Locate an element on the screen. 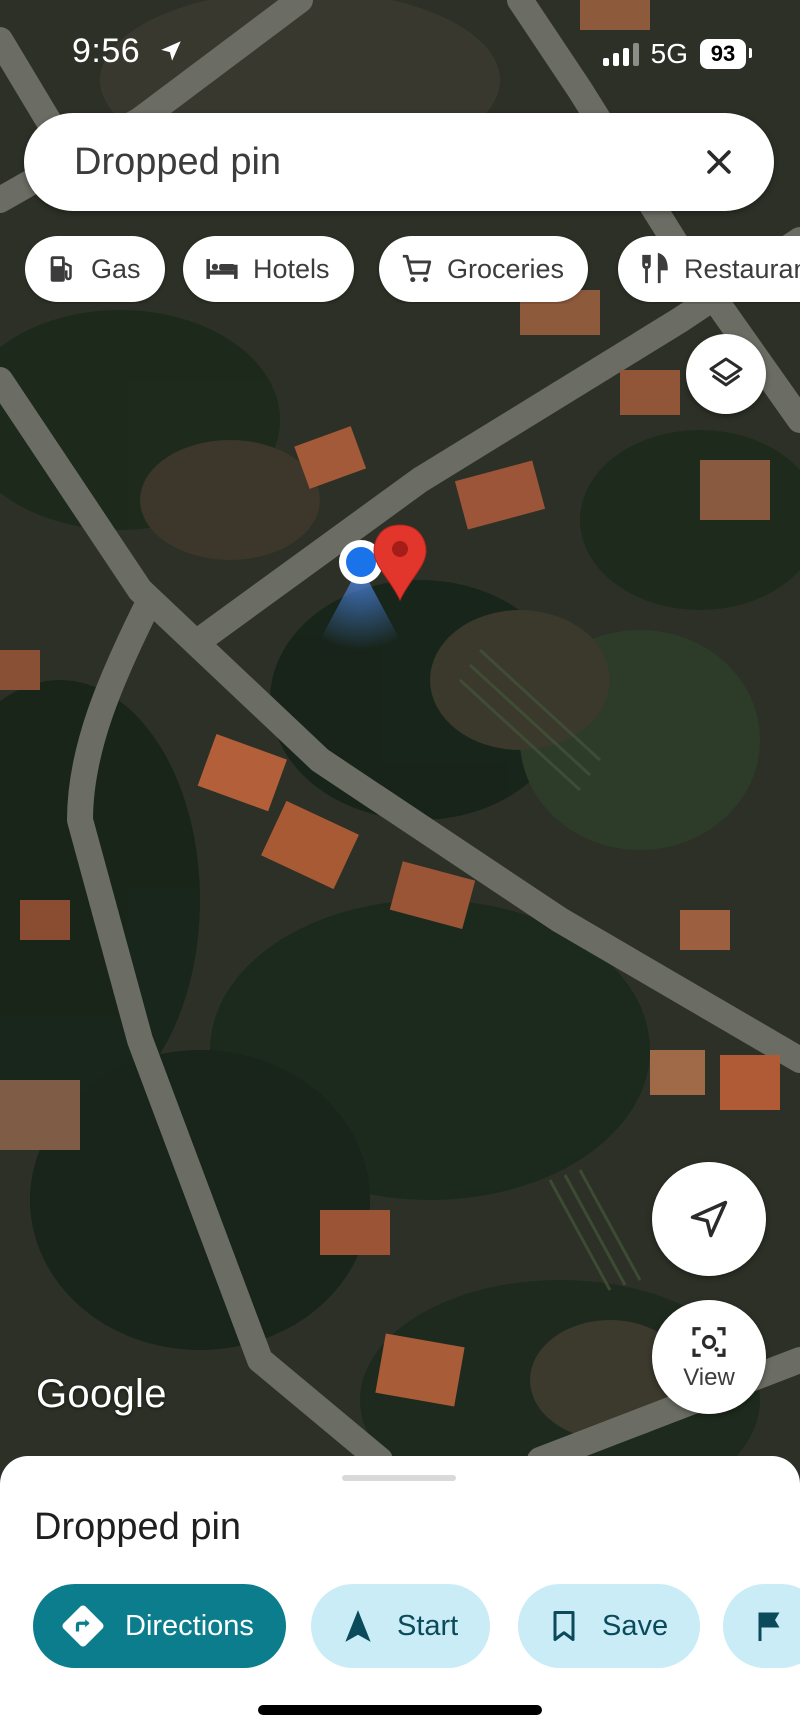 The image size is (800, 1732). lens-camera-icon is located at coordinates (709, 1342).